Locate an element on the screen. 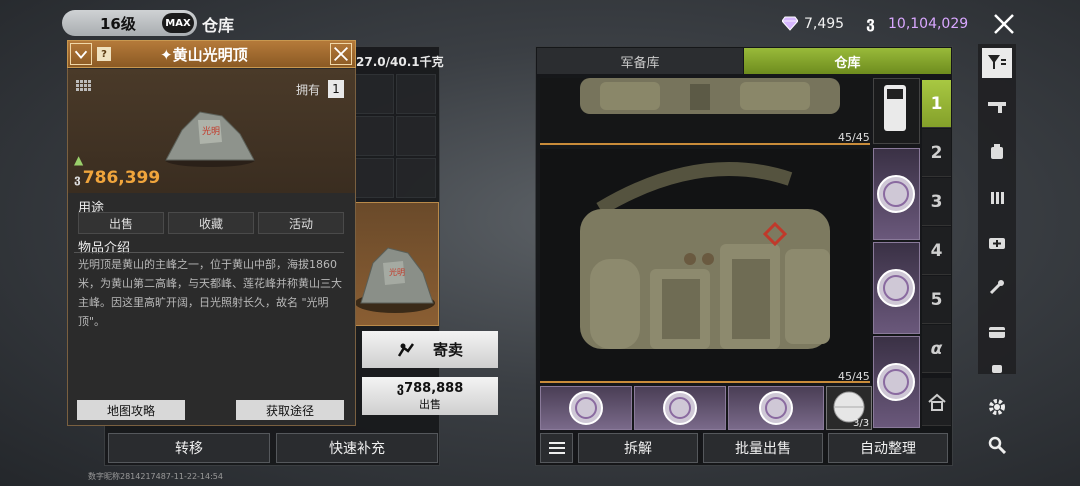  card-icon is located at coordinates (997, 332).